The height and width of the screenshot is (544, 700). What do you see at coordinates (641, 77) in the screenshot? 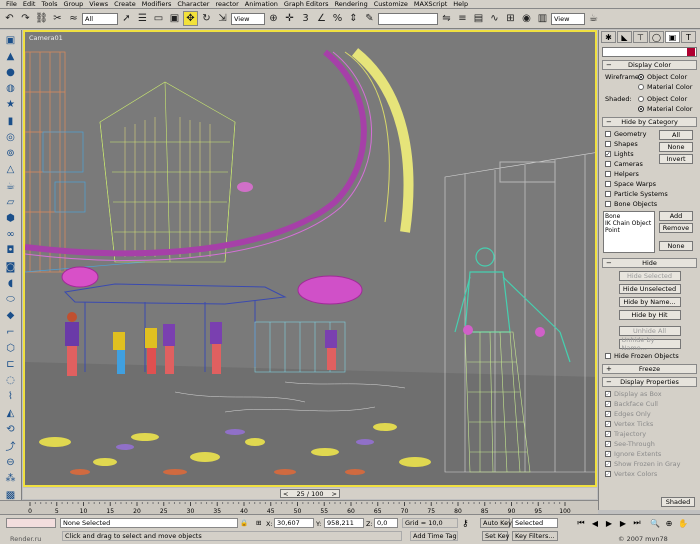
I see `wireframe-object-color-radio` at bounding box center [641, 77].